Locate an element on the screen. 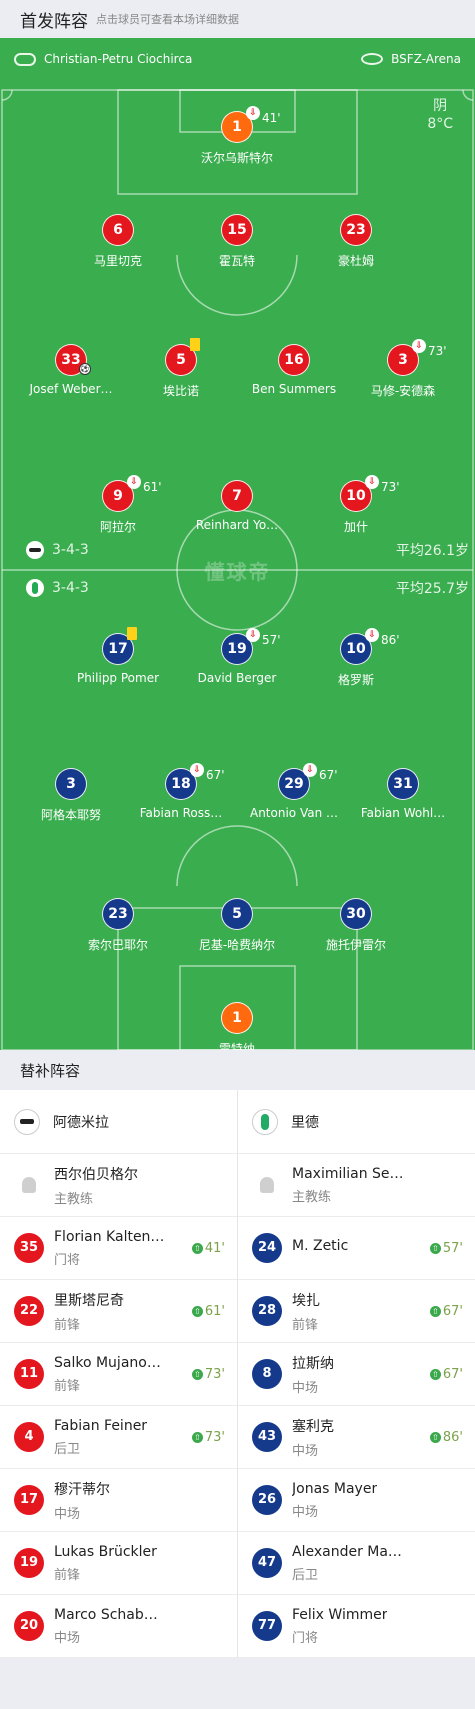  coach-name: 西尔伯贝格尔 is located at coordinates (96, 1174).